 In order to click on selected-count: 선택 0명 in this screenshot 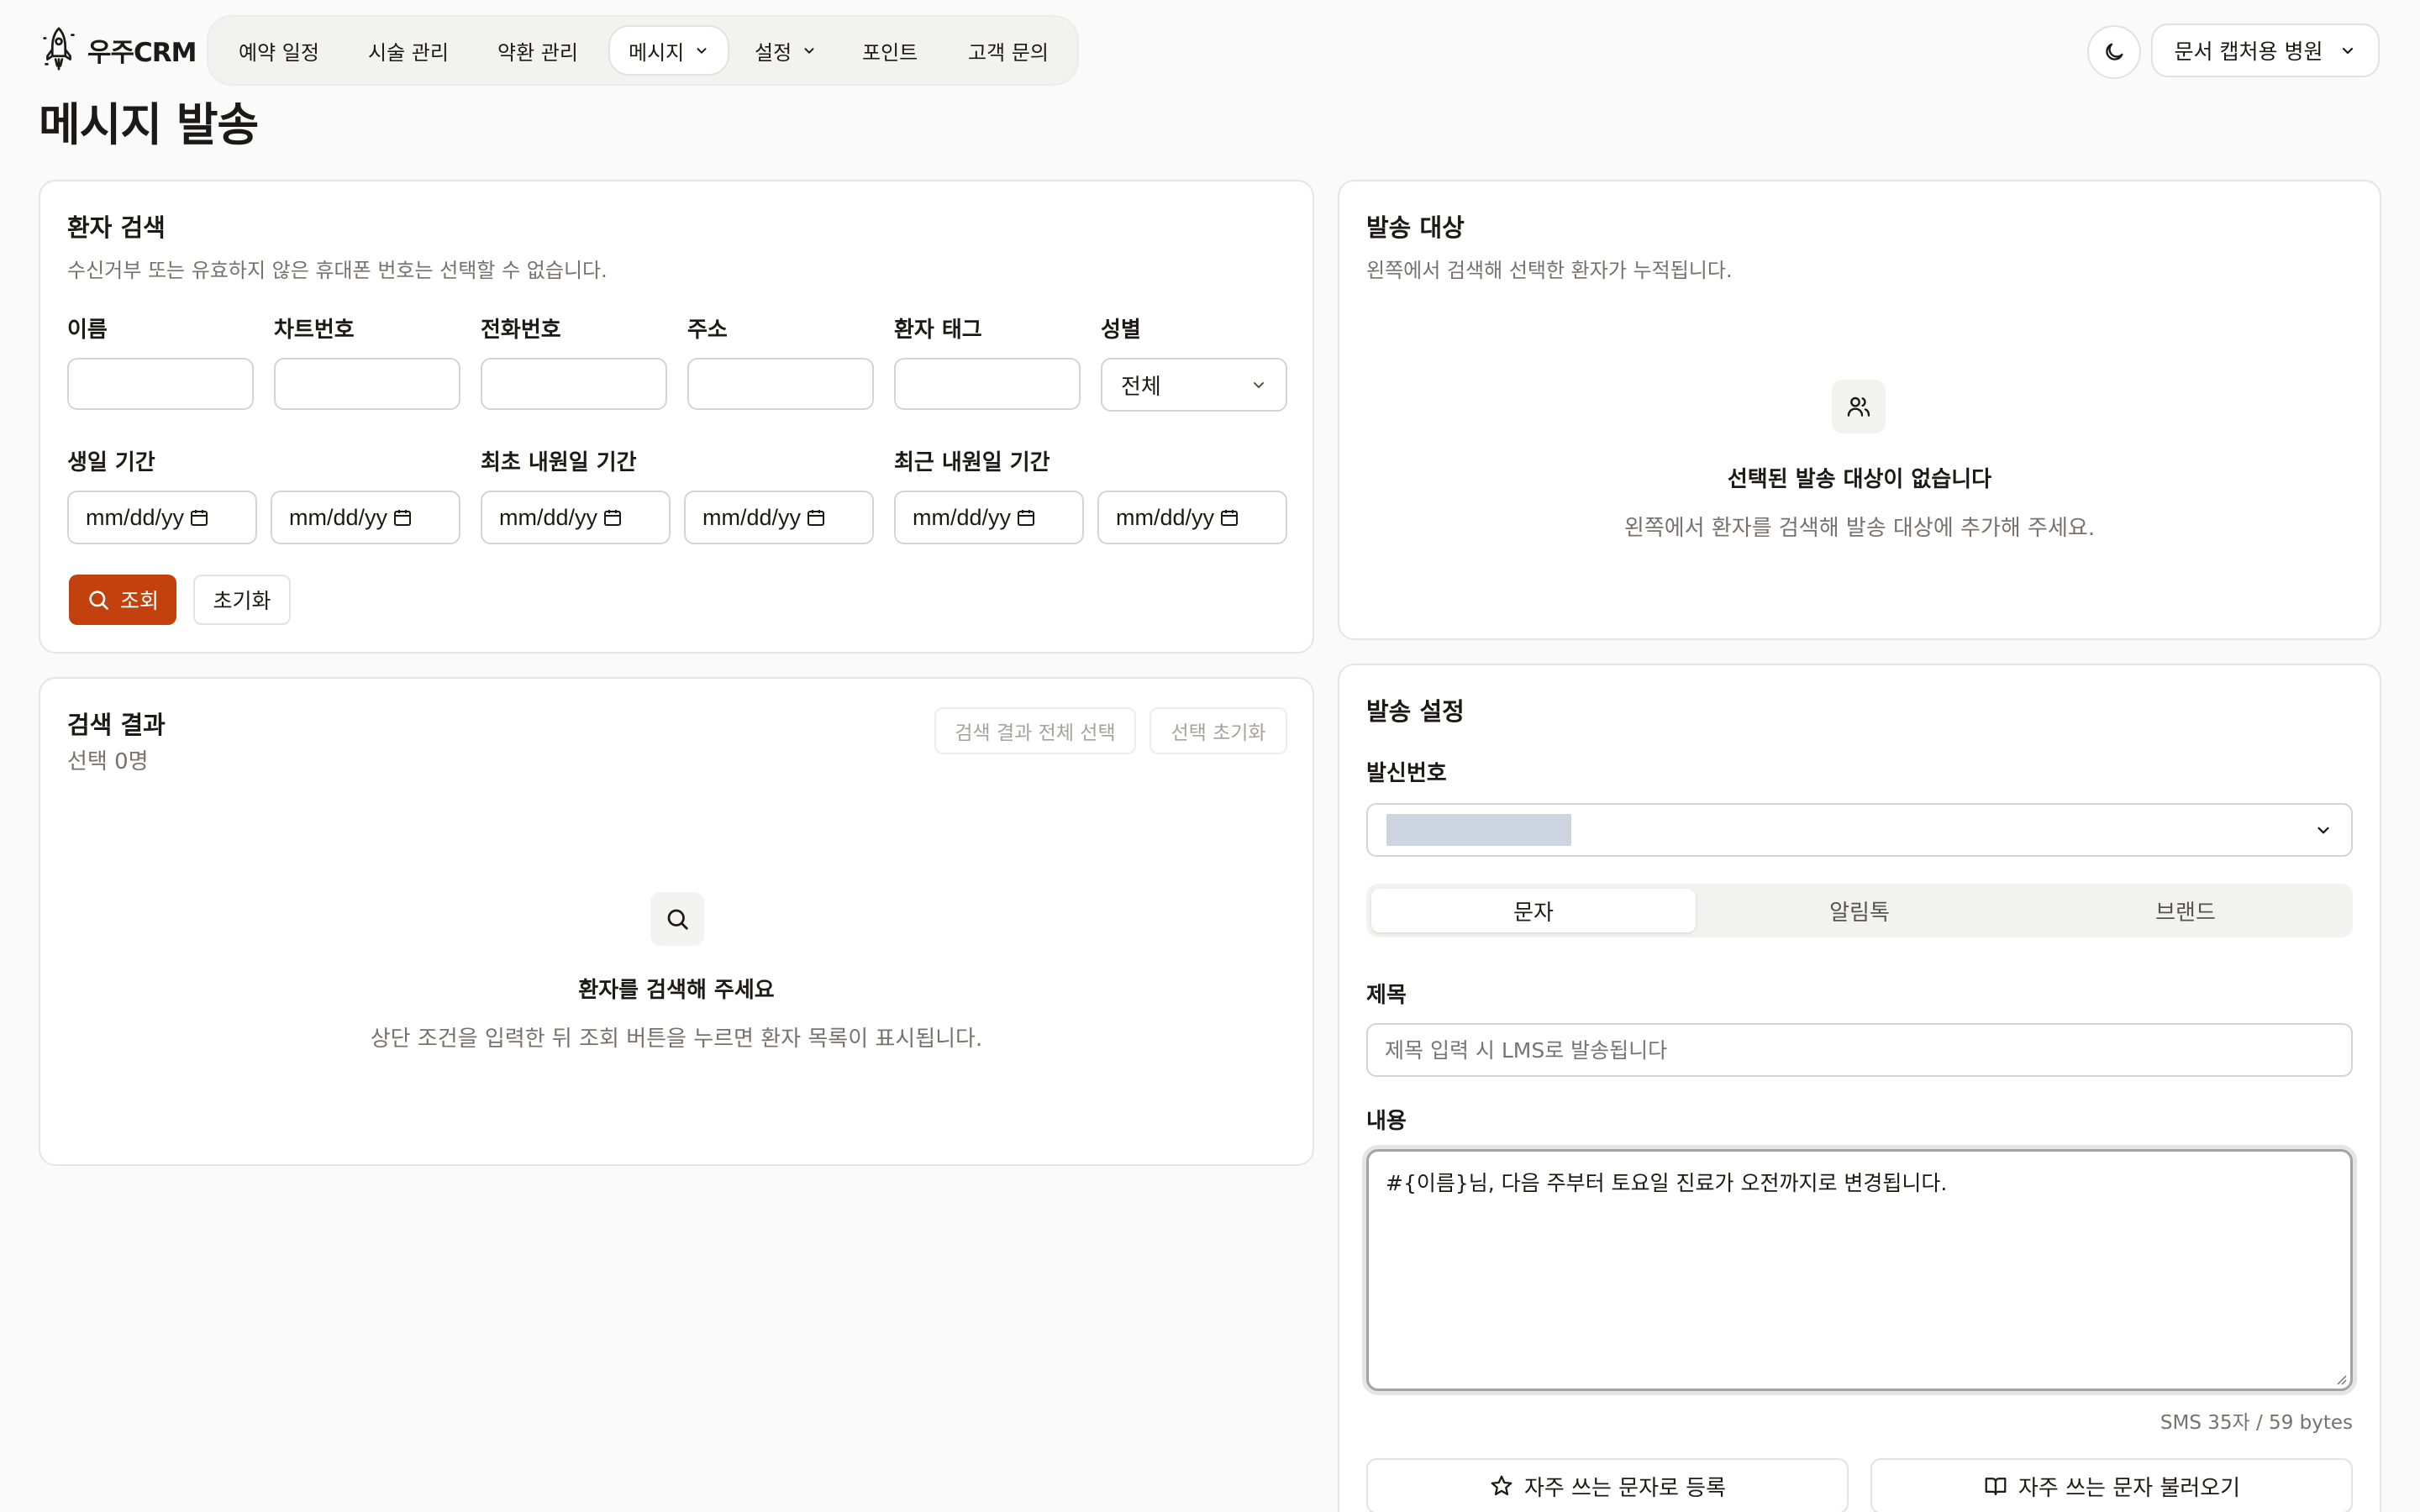, I will do `click(108, 761)`.